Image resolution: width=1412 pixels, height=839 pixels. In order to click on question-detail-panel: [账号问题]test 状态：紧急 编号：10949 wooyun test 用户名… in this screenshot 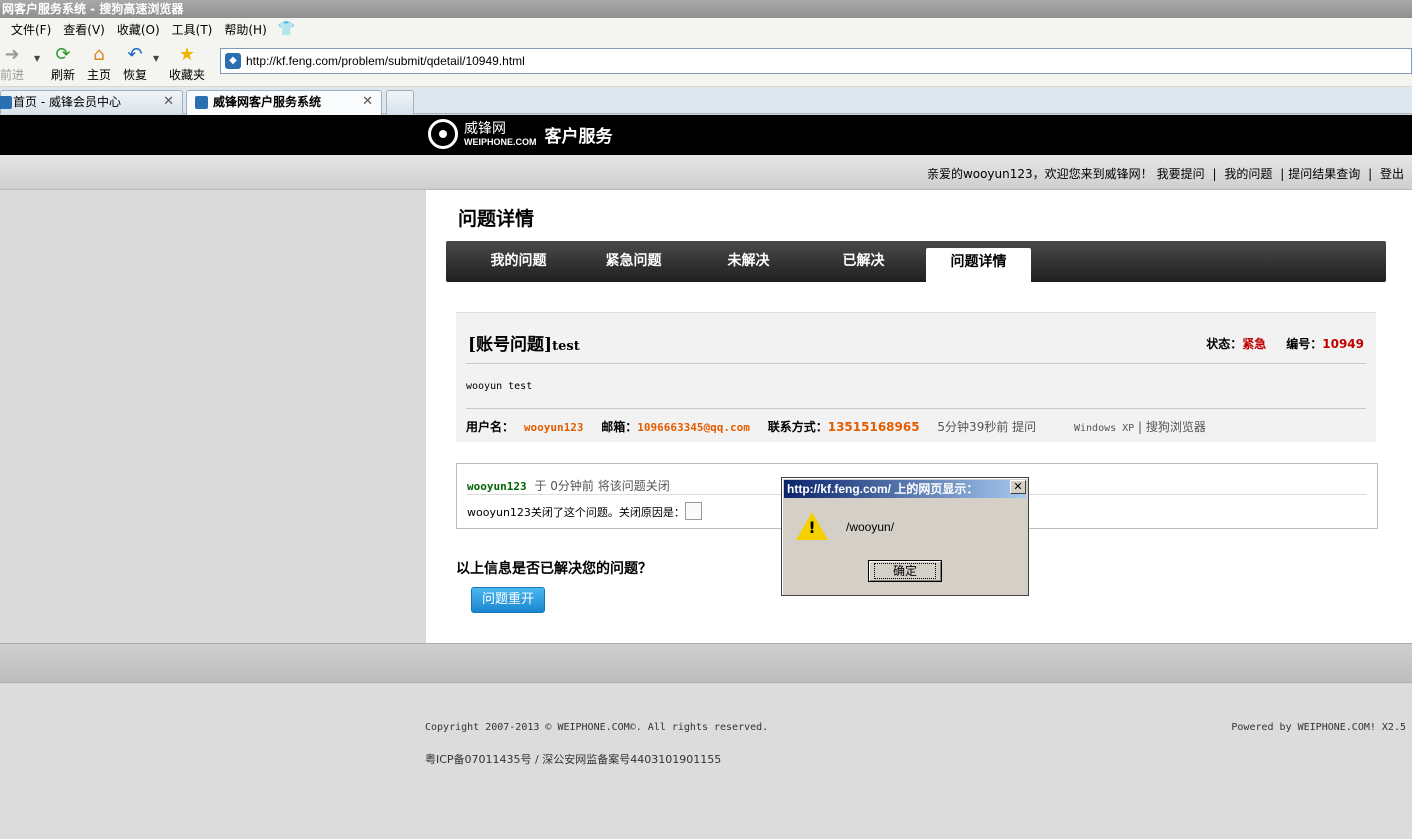, I will do `click(916, 377)`.